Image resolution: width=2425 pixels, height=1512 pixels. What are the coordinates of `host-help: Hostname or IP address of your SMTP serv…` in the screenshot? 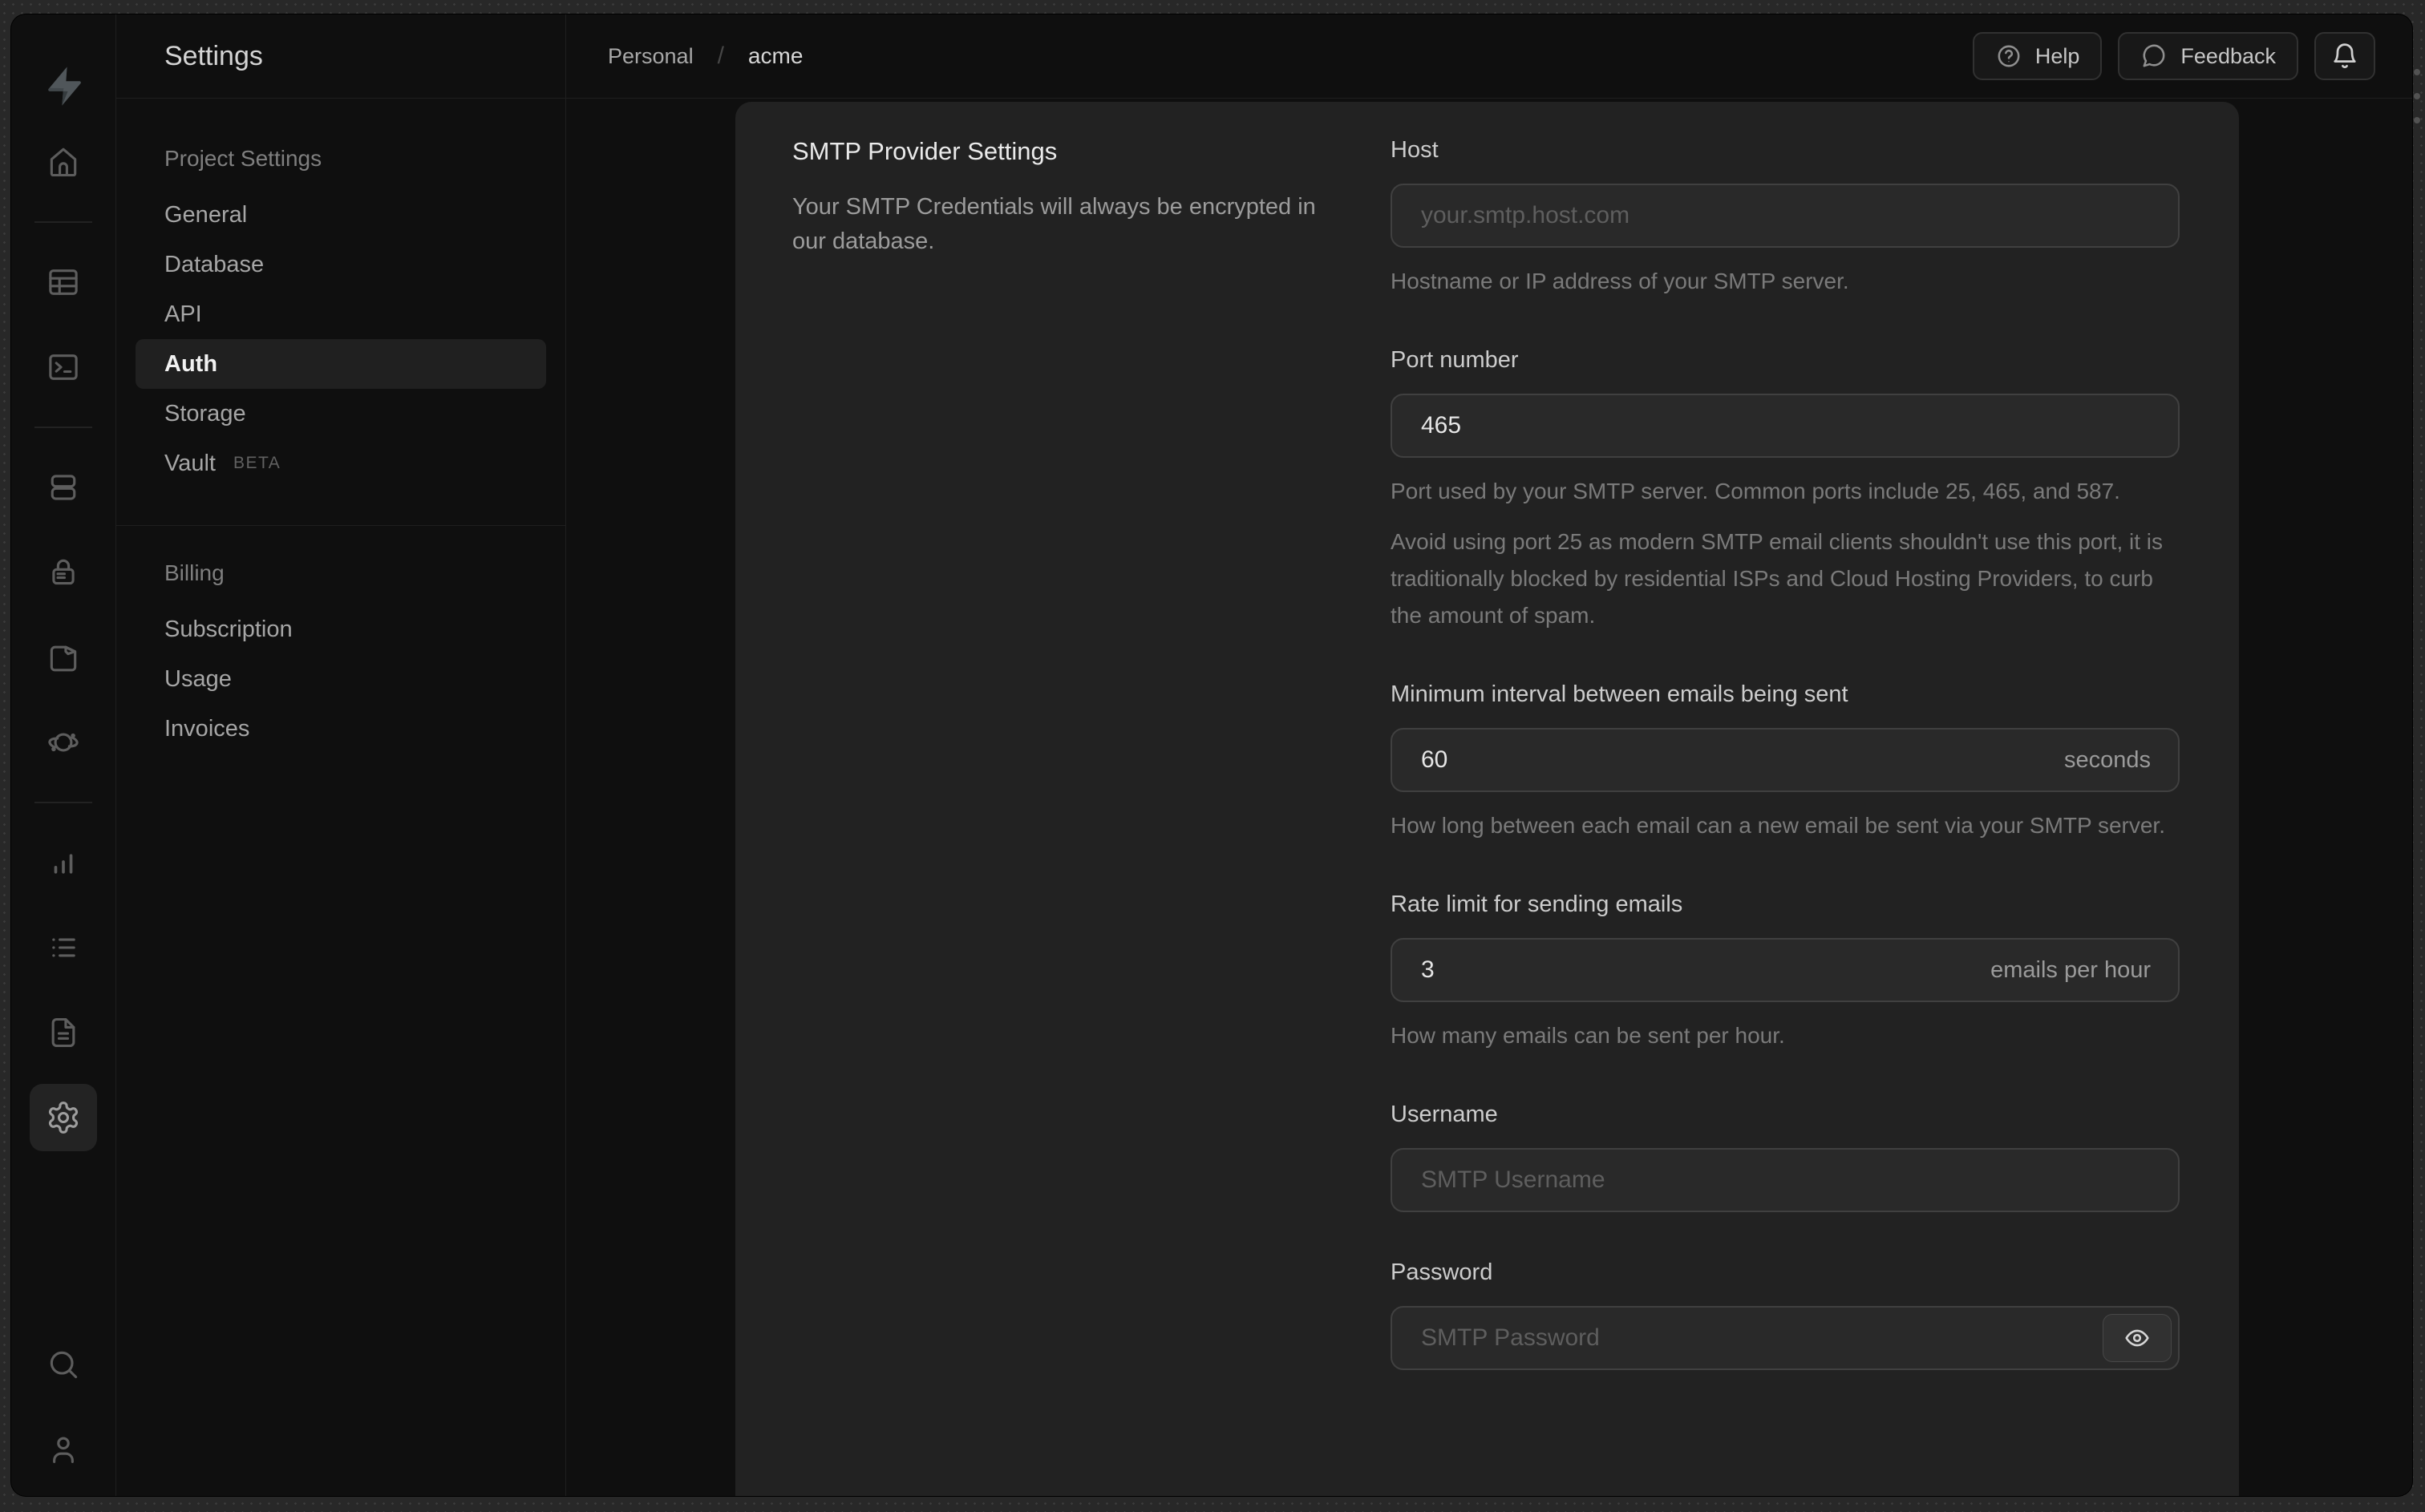 It's located at (1620, 281).